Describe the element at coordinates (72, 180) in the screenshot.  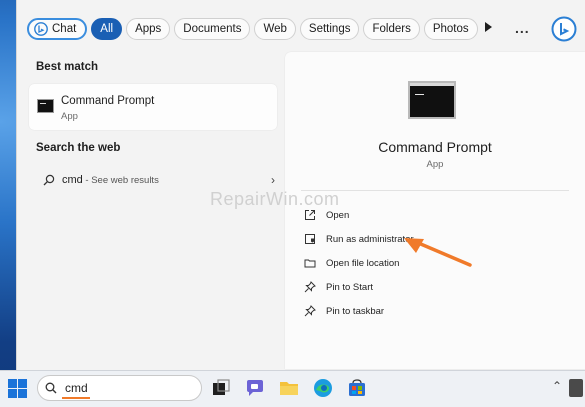
I see `web-query: cmd` at that location.